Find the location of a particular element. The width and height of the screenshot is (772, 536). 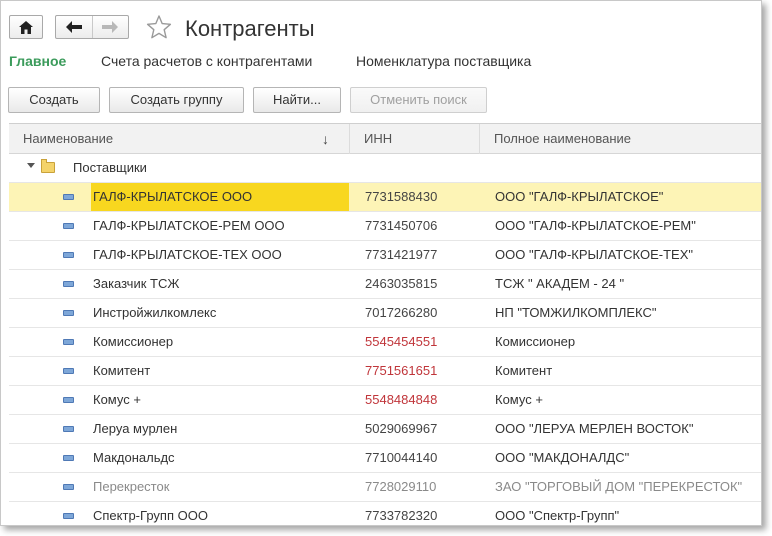

cell-inn: 7710044140 is located at coordinates (401, 457).